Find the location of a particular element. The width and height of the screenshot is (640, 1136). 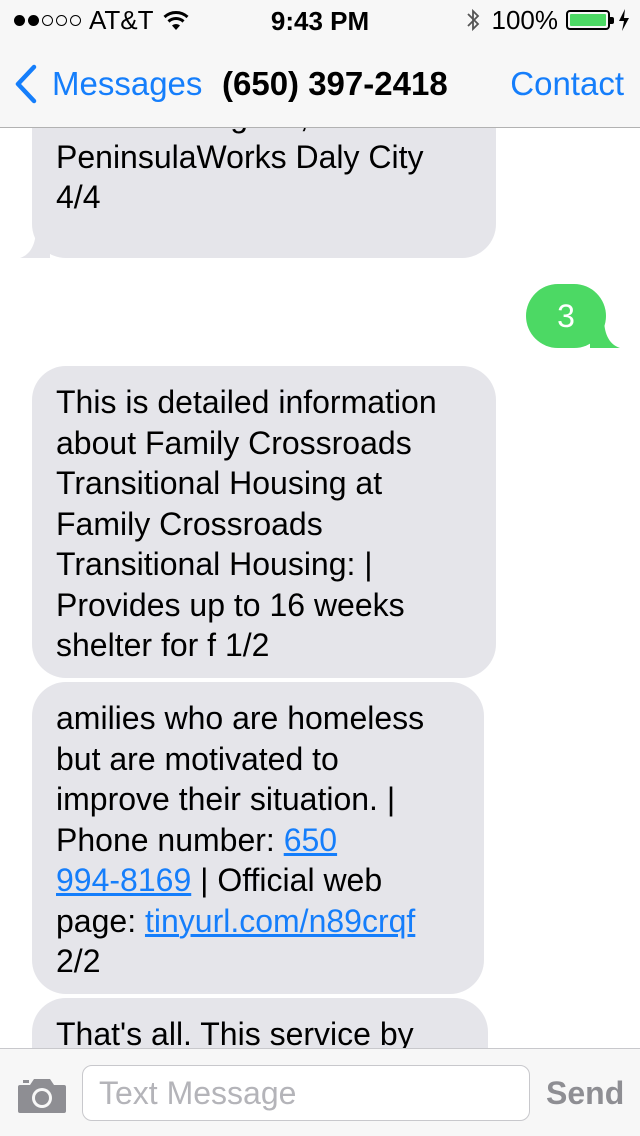

send-button: Send is located at coordinates (585, 1093).